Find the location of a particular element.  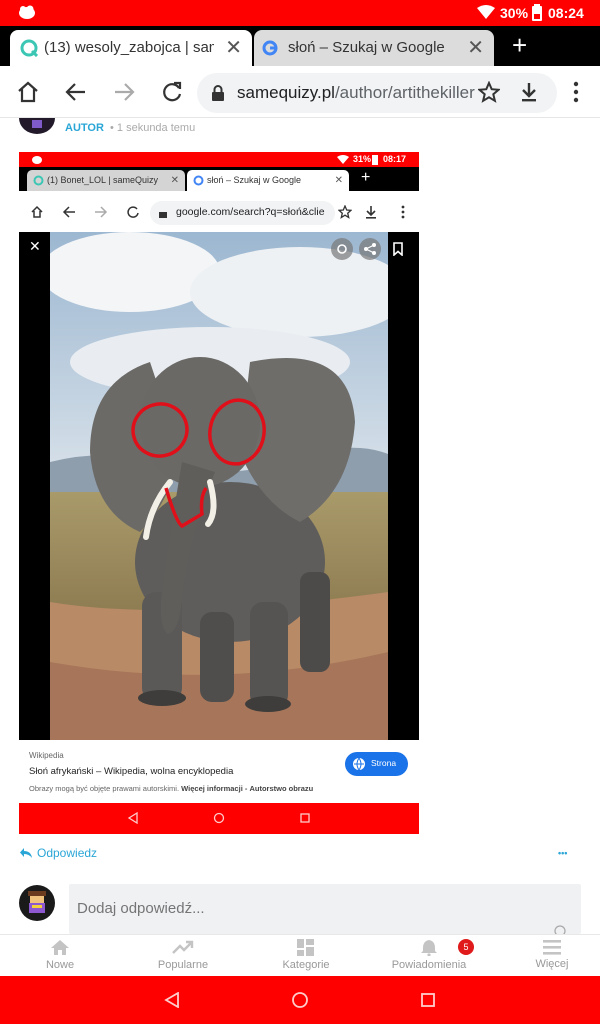

nav-back-icon is located at coordinates (172, 1000).